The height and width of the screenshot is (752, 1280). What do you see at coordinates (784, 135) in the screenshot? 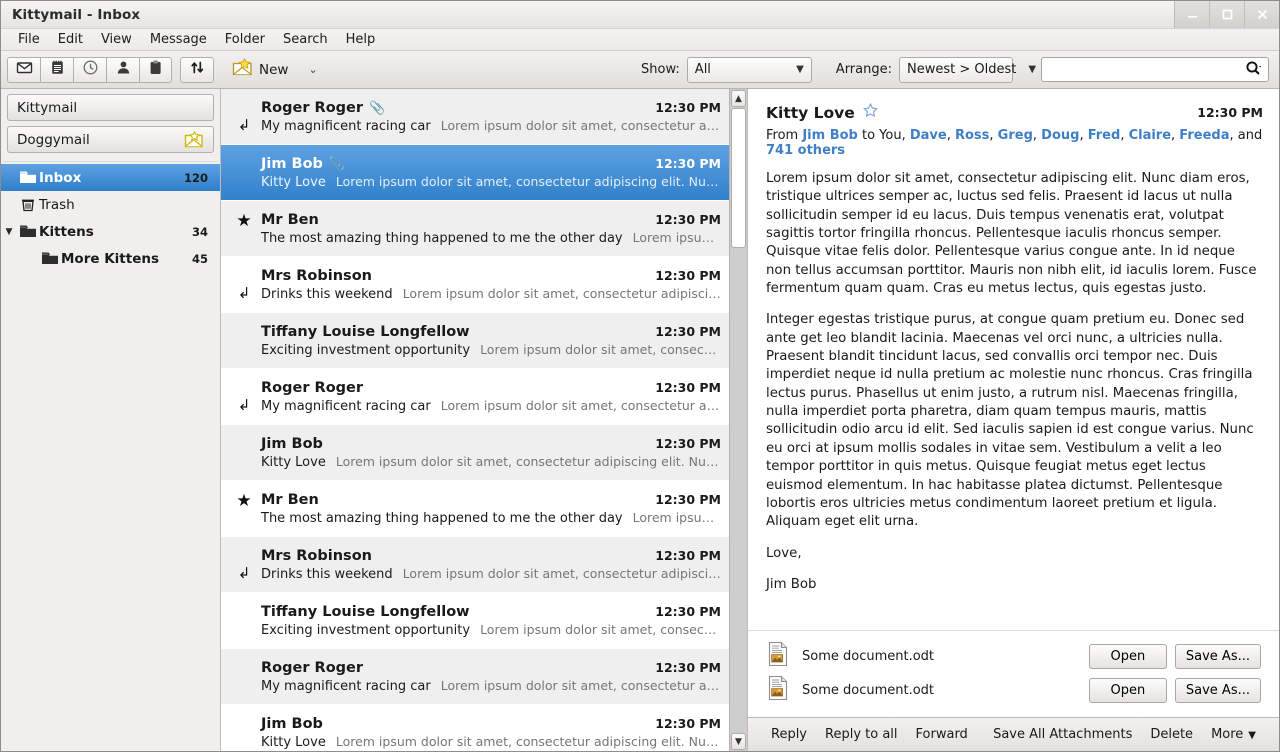
I see `from-prefix: From` at bounding box center [784, 135].